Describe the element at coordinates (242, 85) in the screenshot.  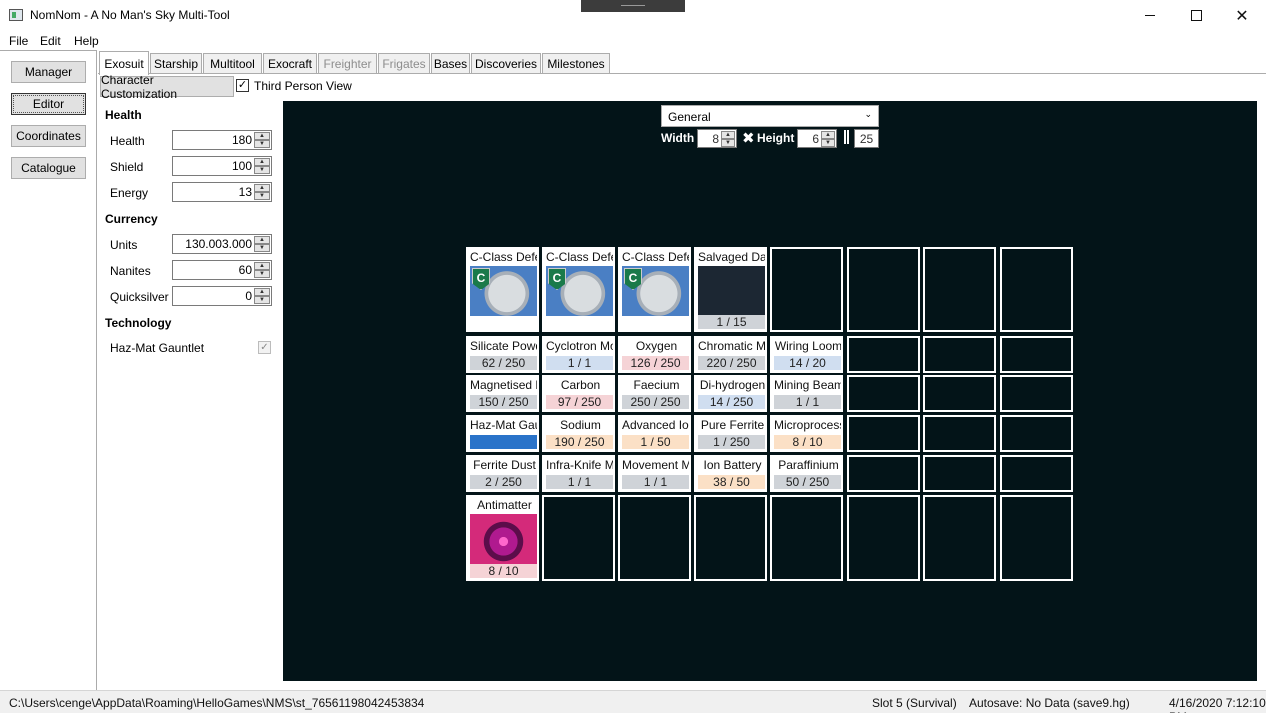
I see `third-person-checkbox: ✓` at that location.